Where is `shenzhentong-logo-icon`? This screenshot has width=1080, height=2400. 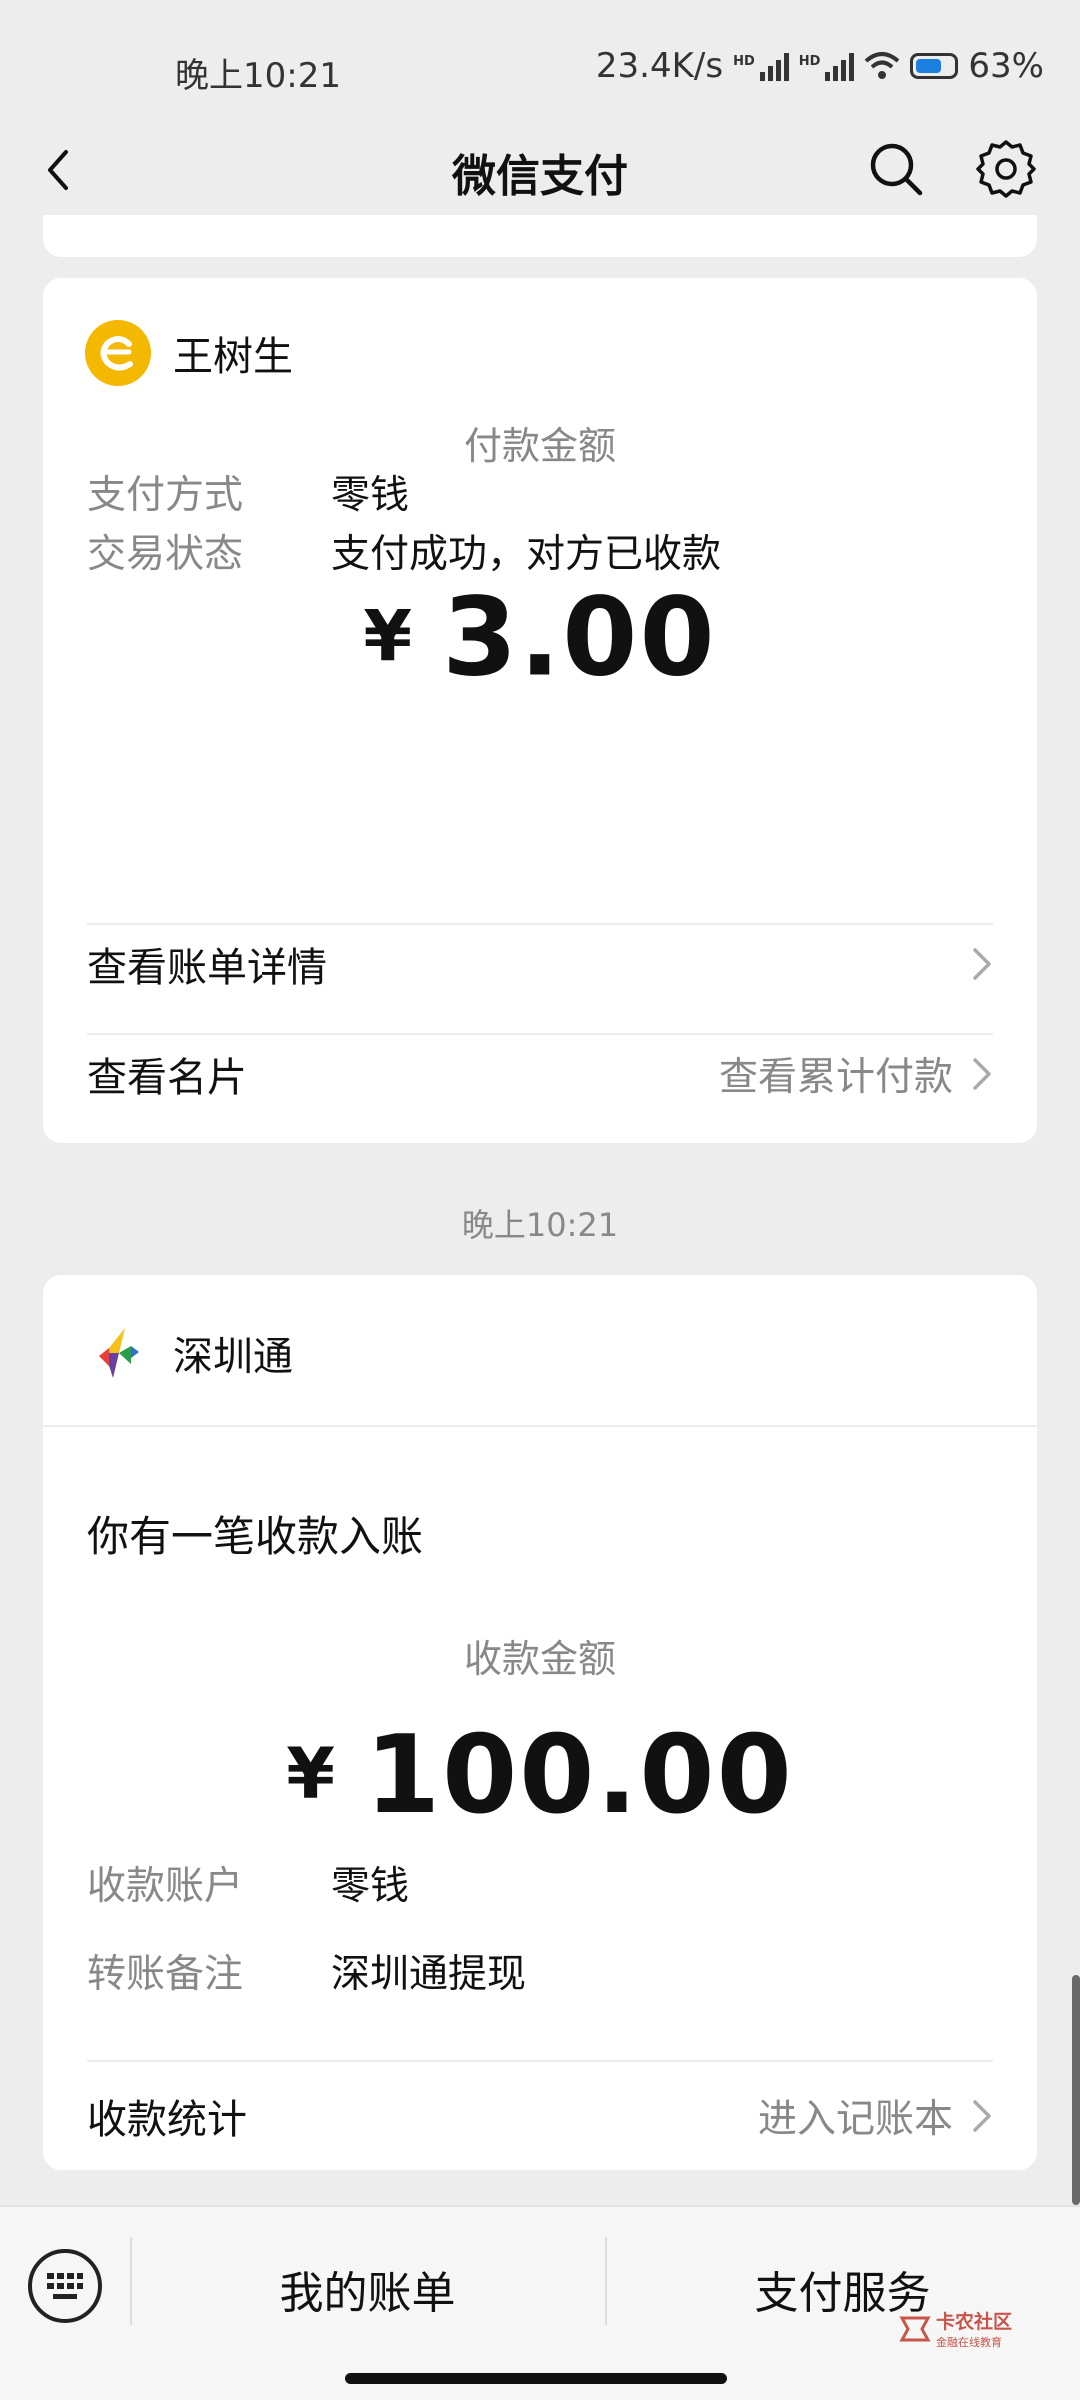
shenzhentong-logo-icon is located at coordinates (119, 1353).